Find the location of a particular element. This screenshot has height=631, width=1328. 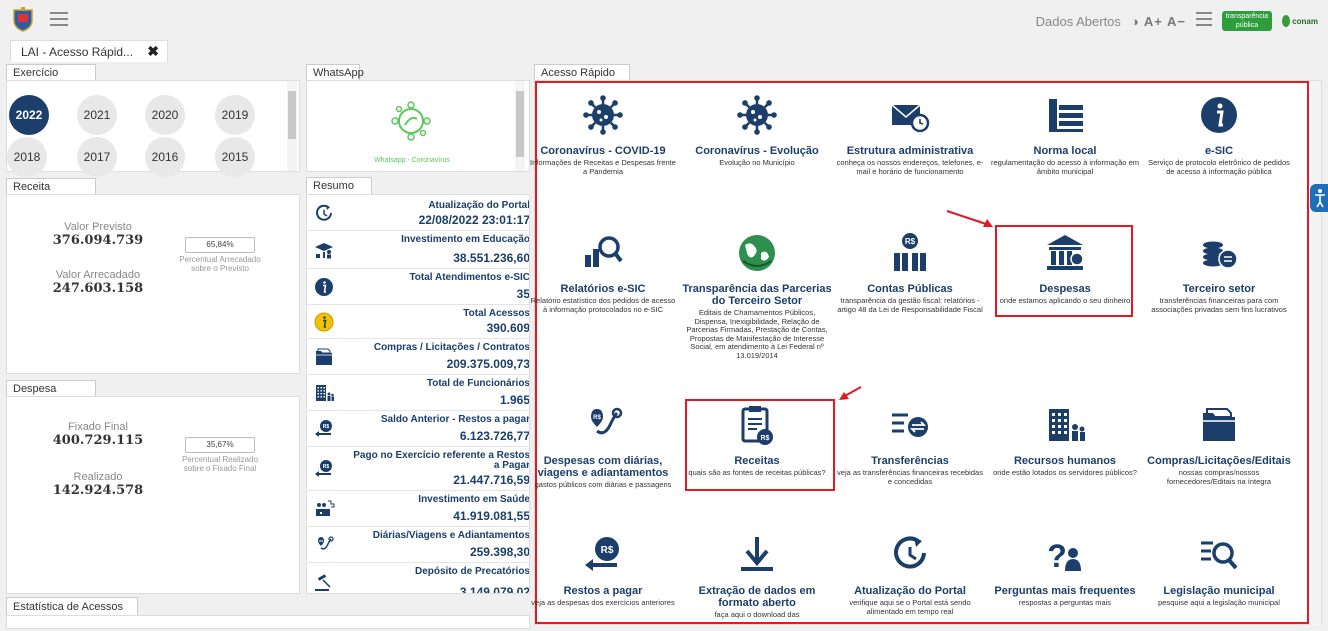

year-2020-button: 2020 is located at coordinates (165, 115).